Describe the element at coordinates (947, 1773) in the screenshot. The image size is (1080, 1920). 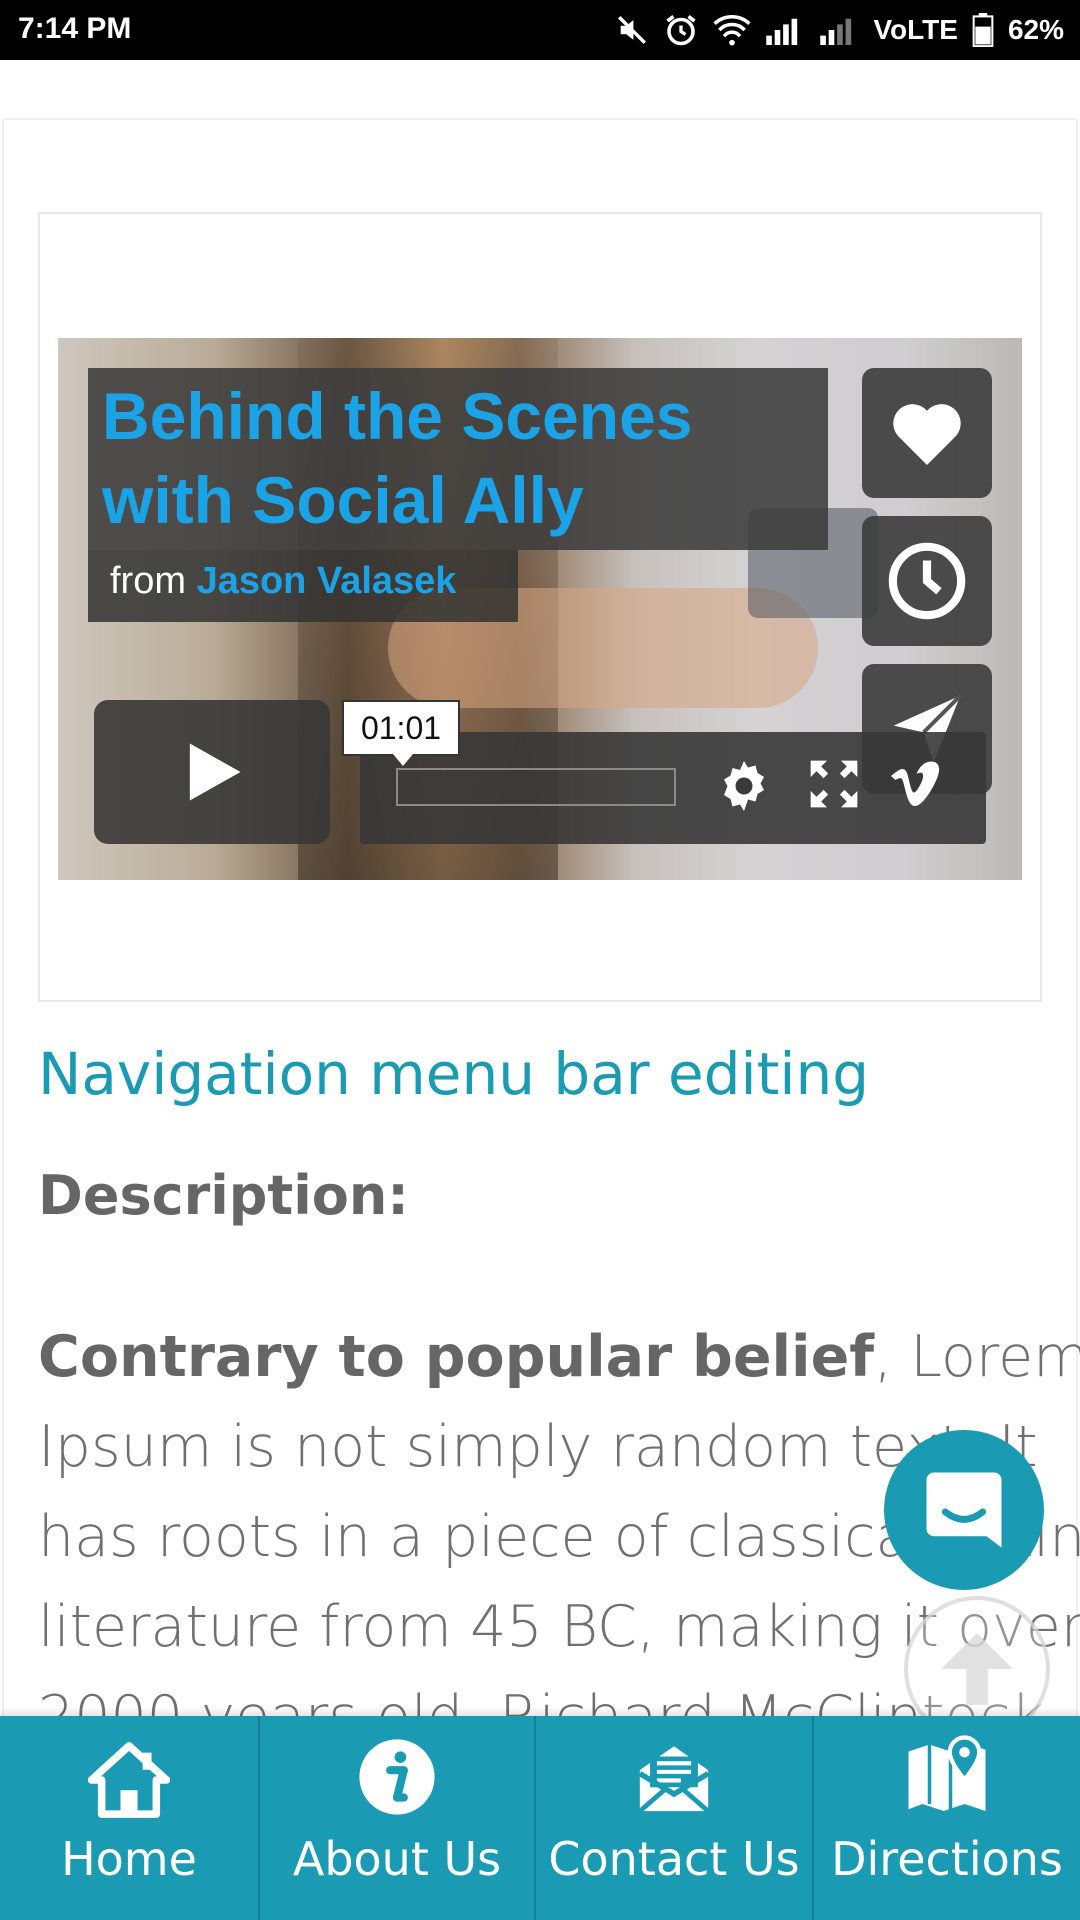
I see `map-icon` at that location.